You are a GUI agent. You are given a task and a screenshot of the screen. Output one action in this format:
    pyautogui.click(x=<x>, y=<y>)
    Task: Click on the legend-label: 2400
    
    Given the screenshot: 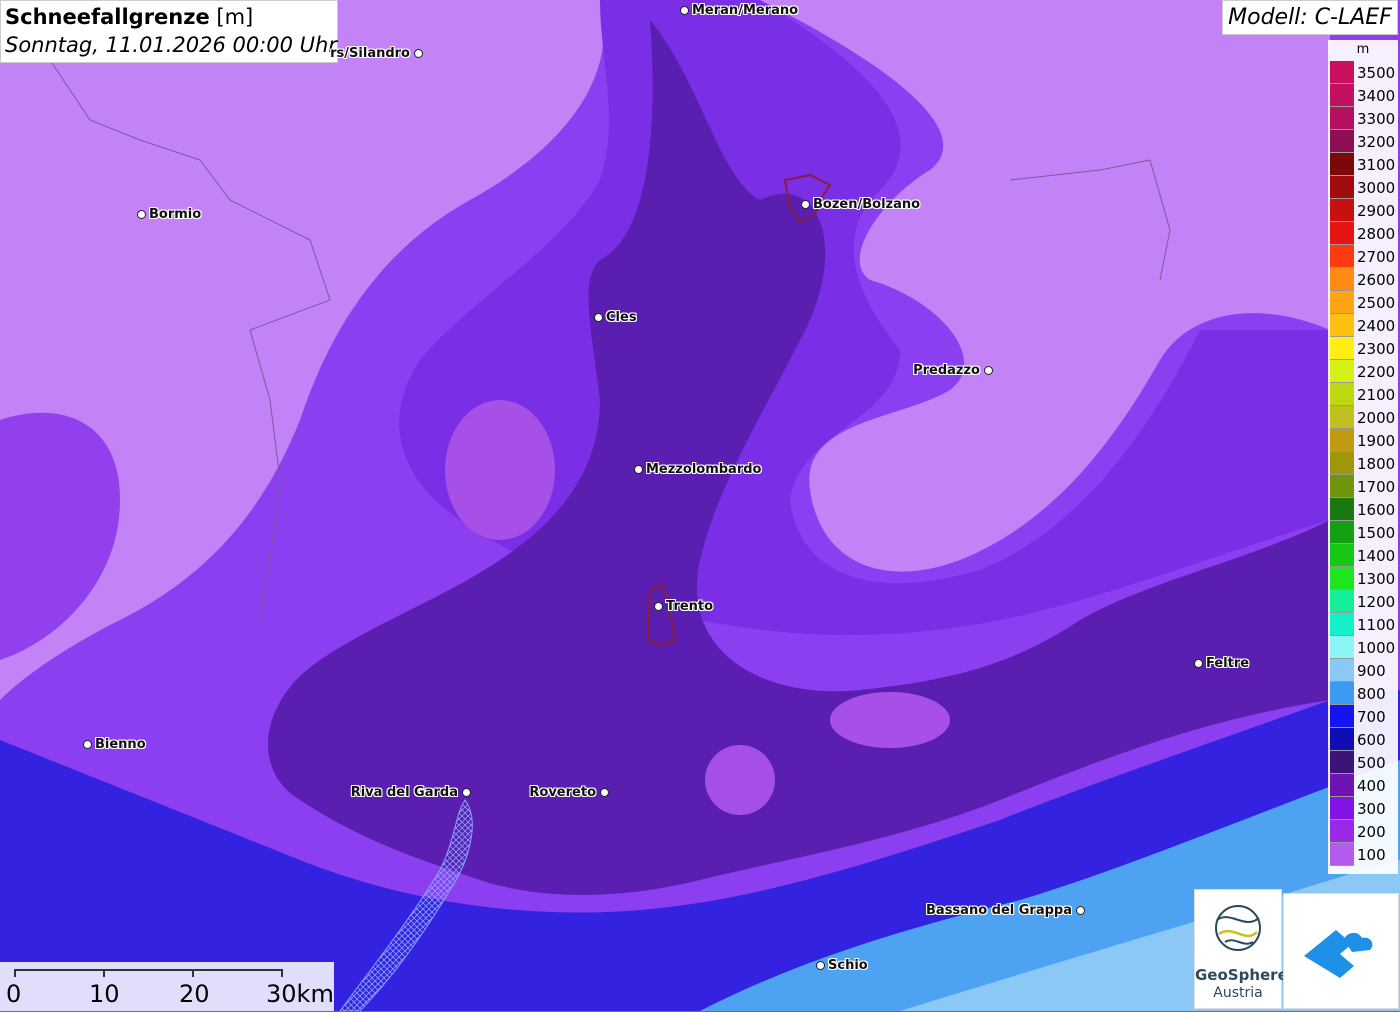 What is the action you would take?
    pyautogui.click(x=1376, y=326)
    